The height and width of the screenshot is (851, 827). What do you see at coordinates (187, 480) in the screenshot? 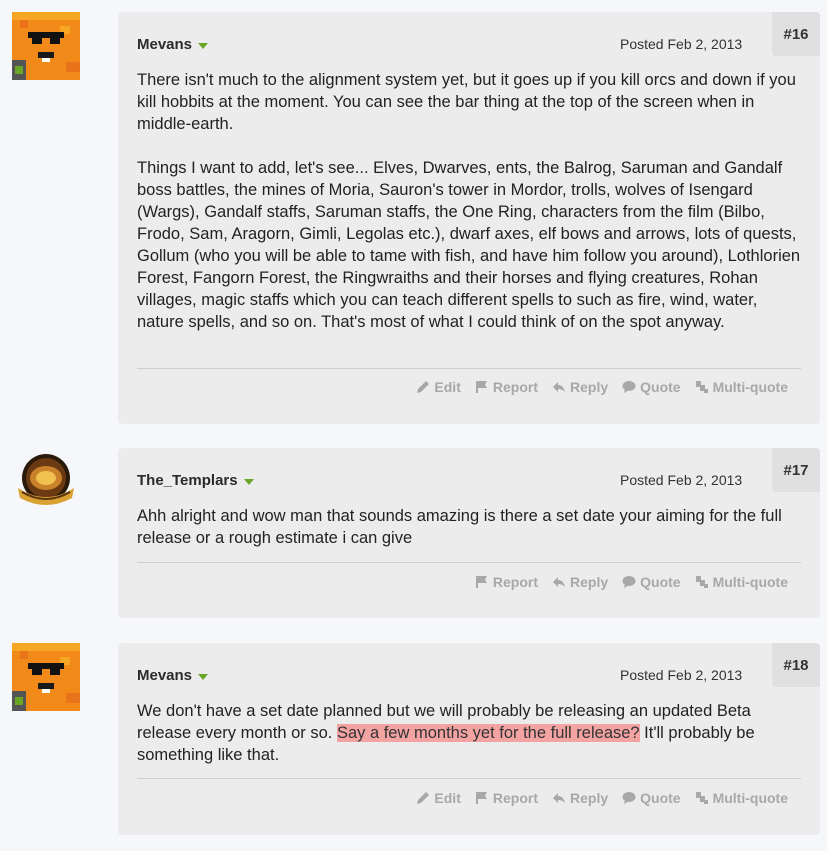
I see `author-label: The_Templars` at bounding box center [187, 480].